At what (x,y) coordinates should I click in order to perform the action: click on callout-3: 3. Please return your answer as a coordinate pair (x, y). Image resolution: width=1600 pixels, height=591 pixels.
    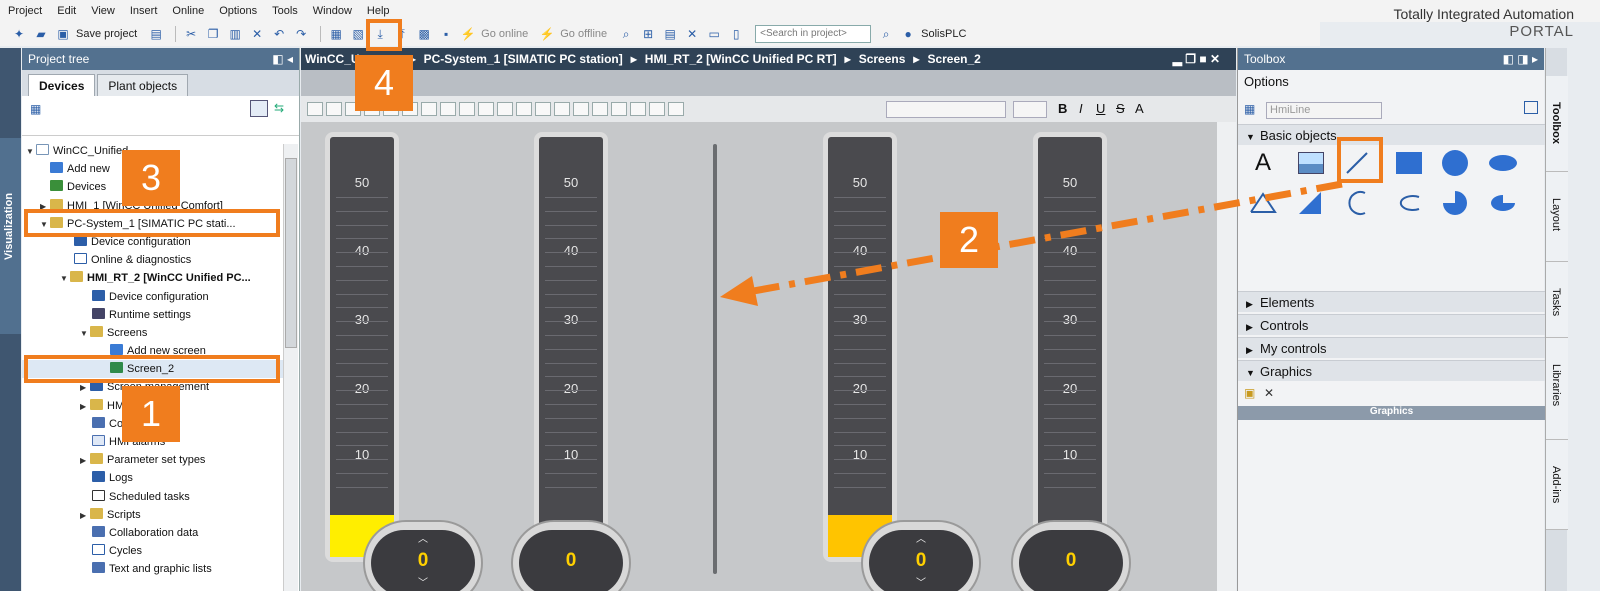
    Looking at the image, I should click on (151, 178).